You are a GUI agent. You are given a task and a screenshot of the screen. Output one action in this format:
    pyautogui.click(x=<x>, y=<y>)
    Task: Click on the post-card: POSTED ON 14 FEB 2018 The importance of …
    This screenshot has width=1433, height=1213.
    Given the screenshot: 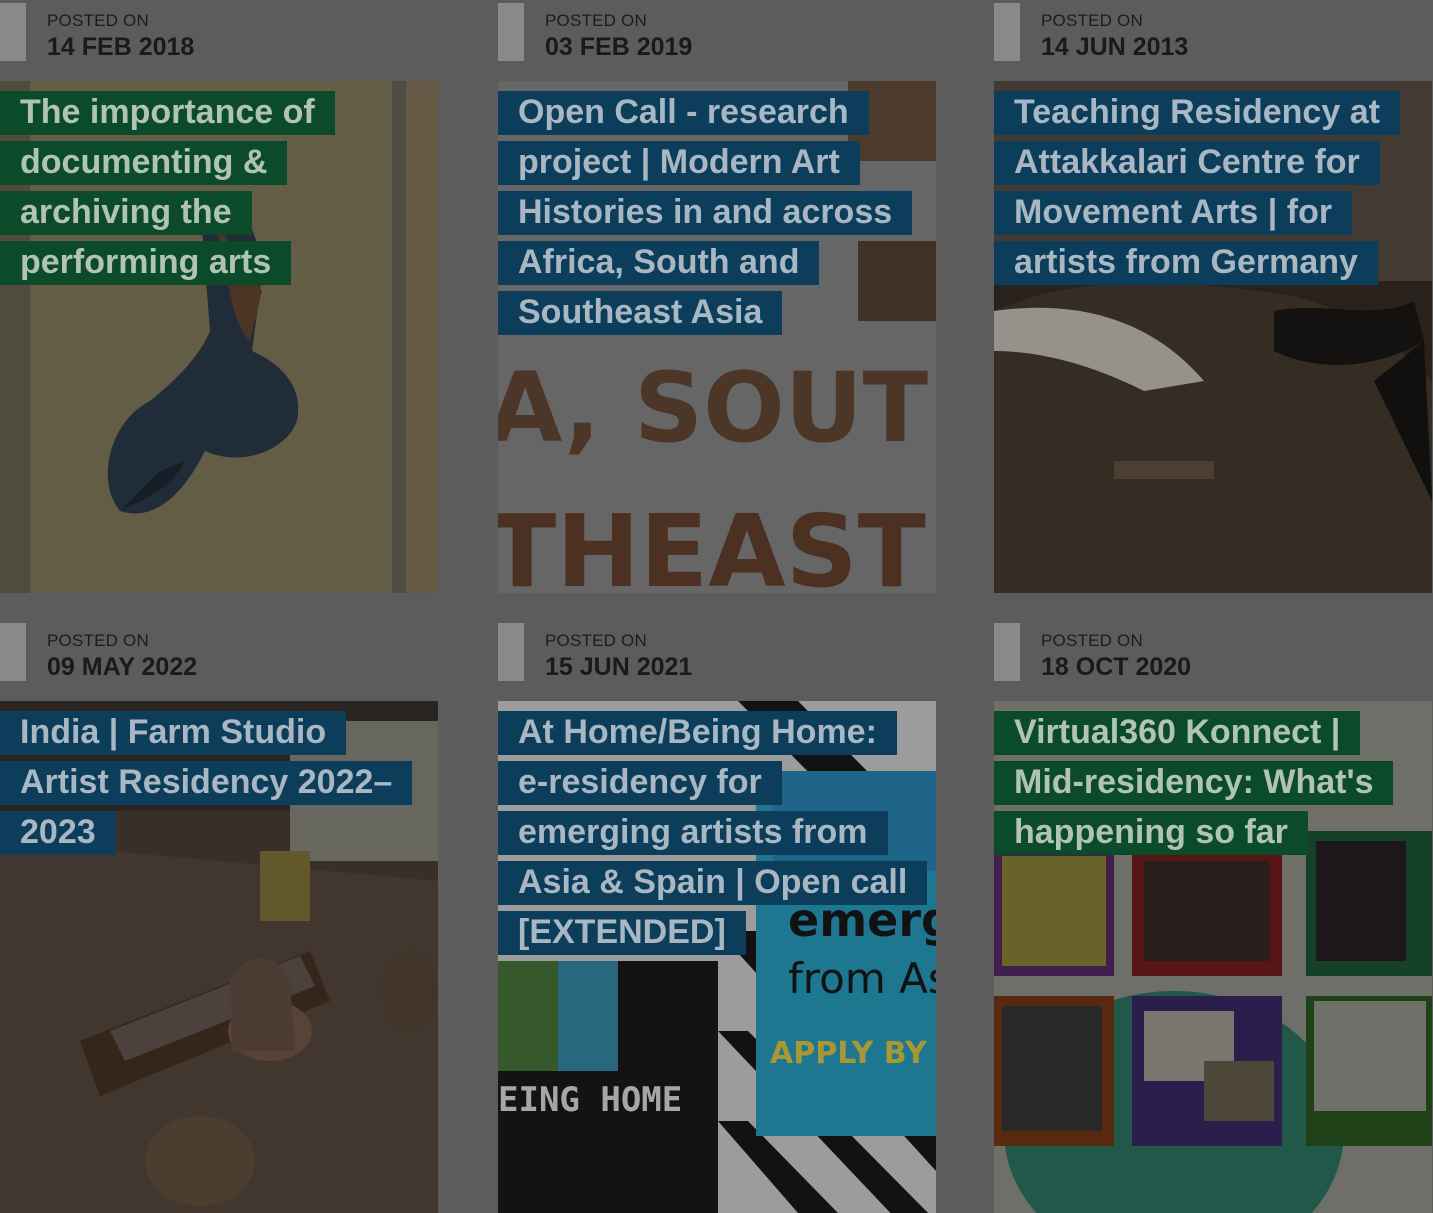 What is the action you would take?
    pyautogui.click(x=219, y=296)
    